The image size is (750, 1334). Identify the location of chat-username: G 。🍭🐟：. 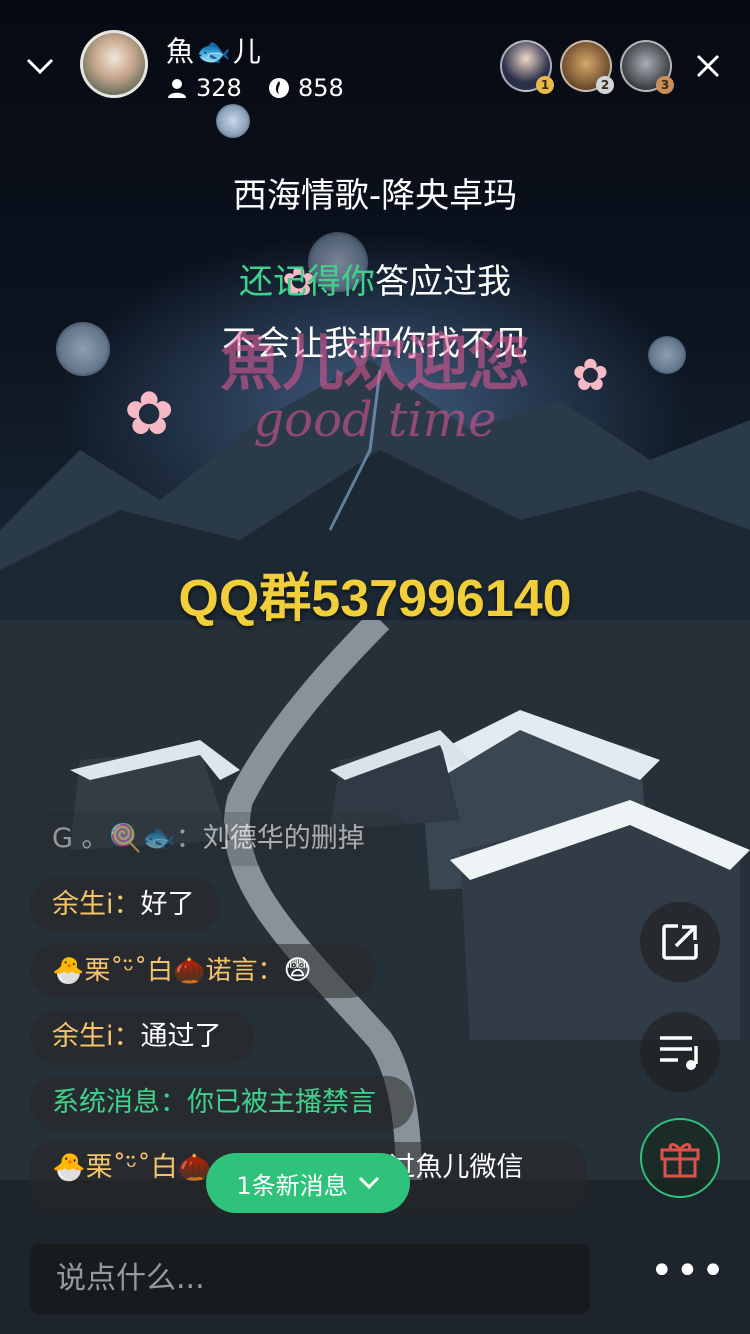
(127, 838).